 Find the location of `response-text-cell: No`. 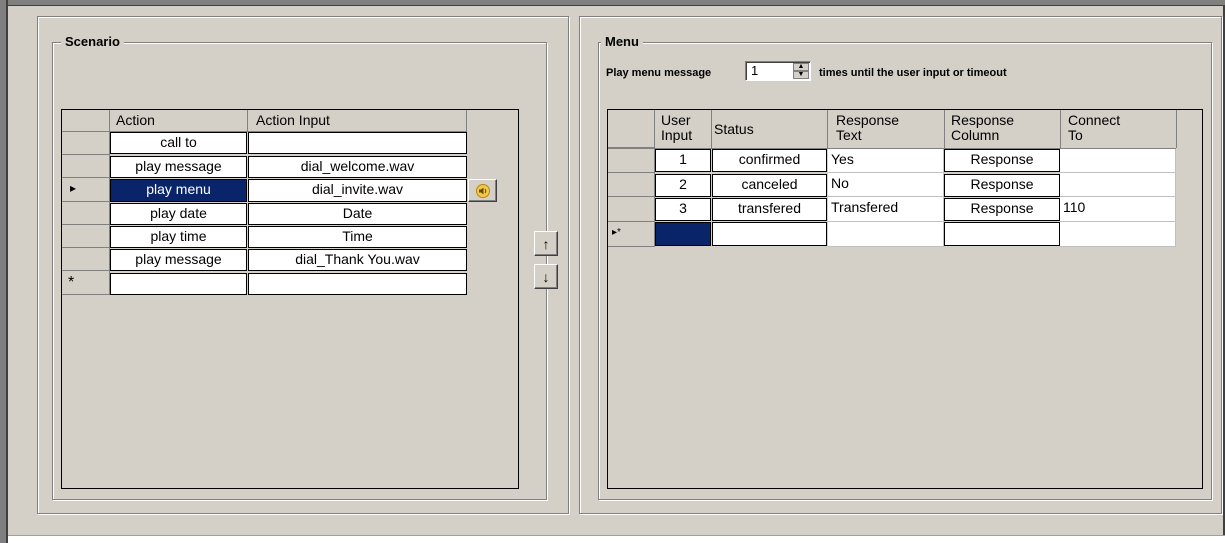

response-text-cell: No is located at coordinates (886, 185).